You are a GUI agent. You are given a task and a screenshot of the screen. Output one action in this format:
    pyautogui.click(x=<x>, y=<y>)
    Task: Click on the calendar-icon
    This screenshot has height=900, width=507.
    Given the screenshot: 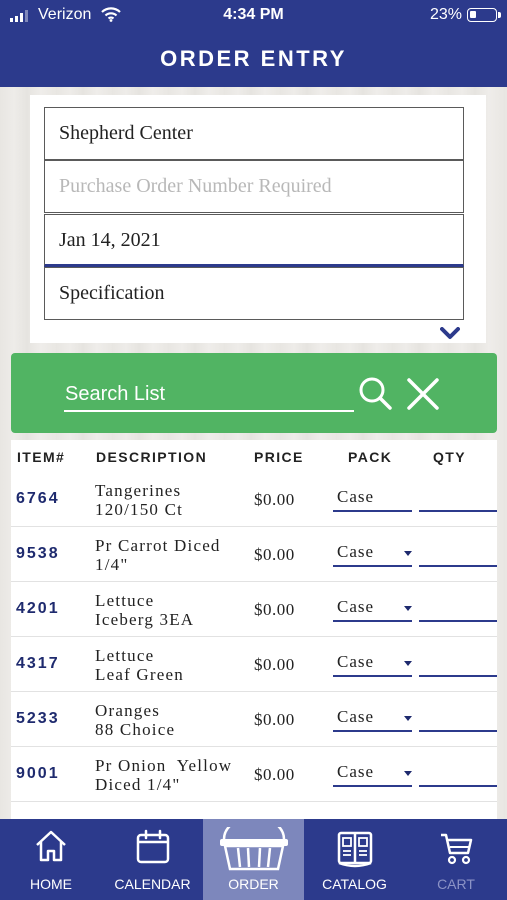 What is the action you would take?
    pyautogui.click(x=153, y=846)
    